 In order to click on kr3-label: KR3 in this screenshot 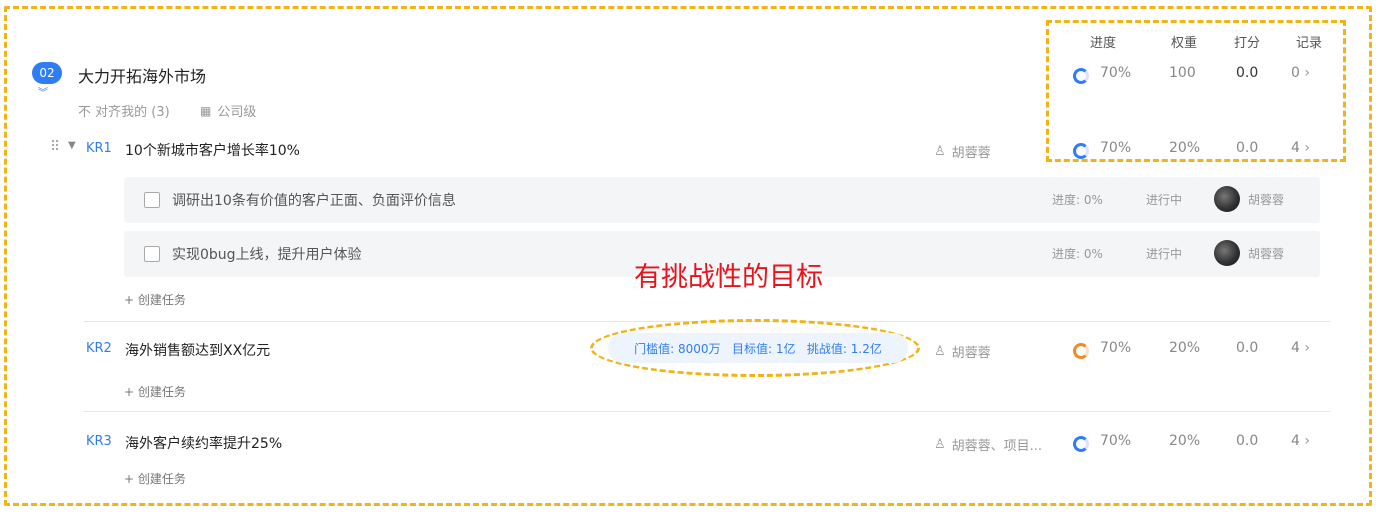, I will do `click(99, 441)`.